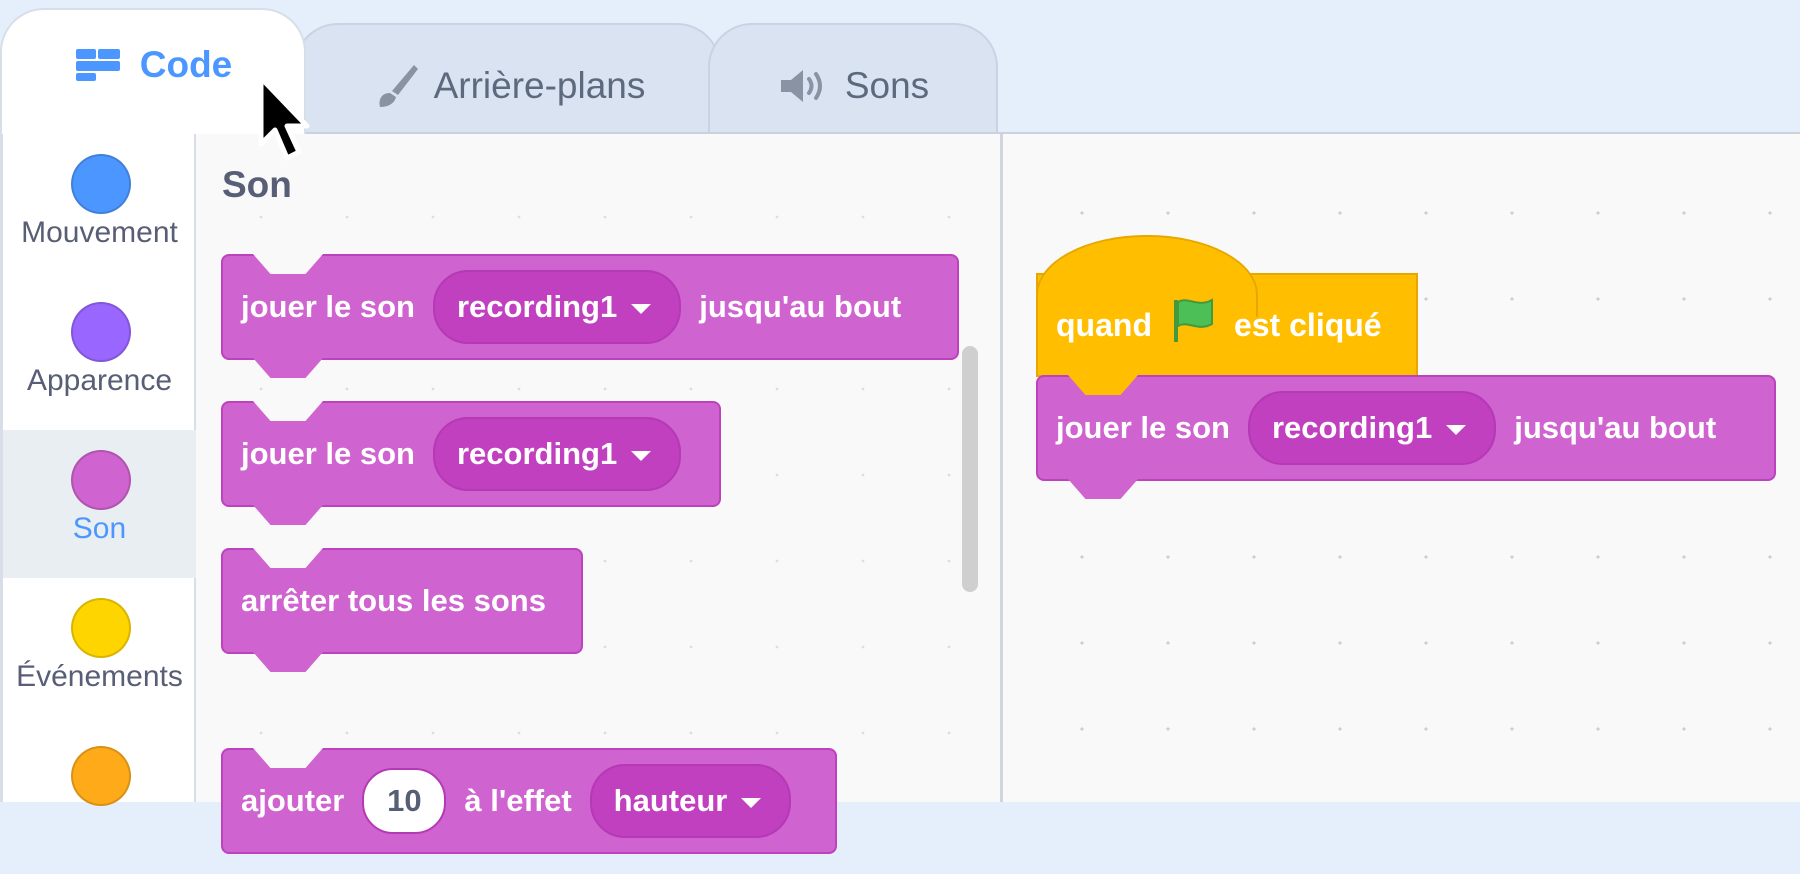  Describe the element at coordinates (100, 65) in the screenshot. I see `code-icon` at that location.